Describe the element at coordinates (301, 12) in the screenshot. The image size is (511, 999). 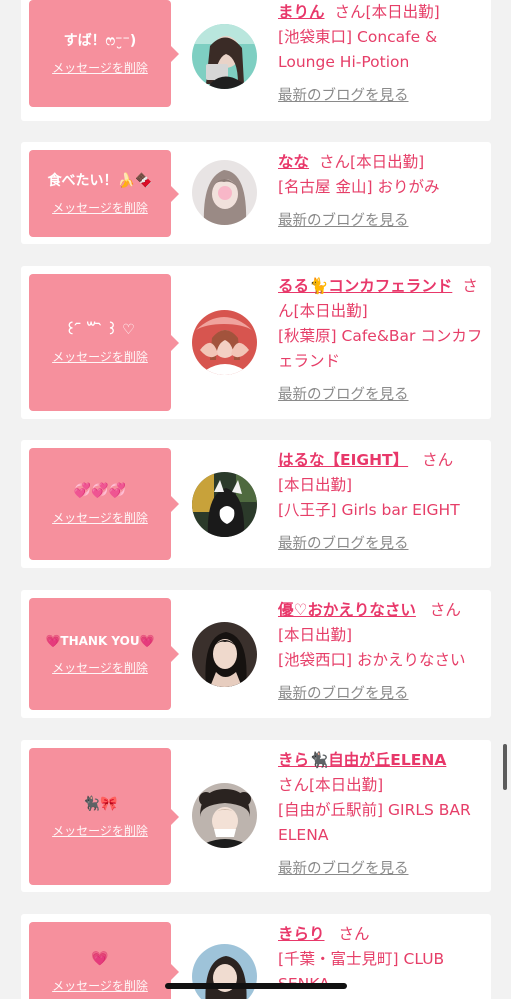
I see `cast-name-link: まりん` at that location.